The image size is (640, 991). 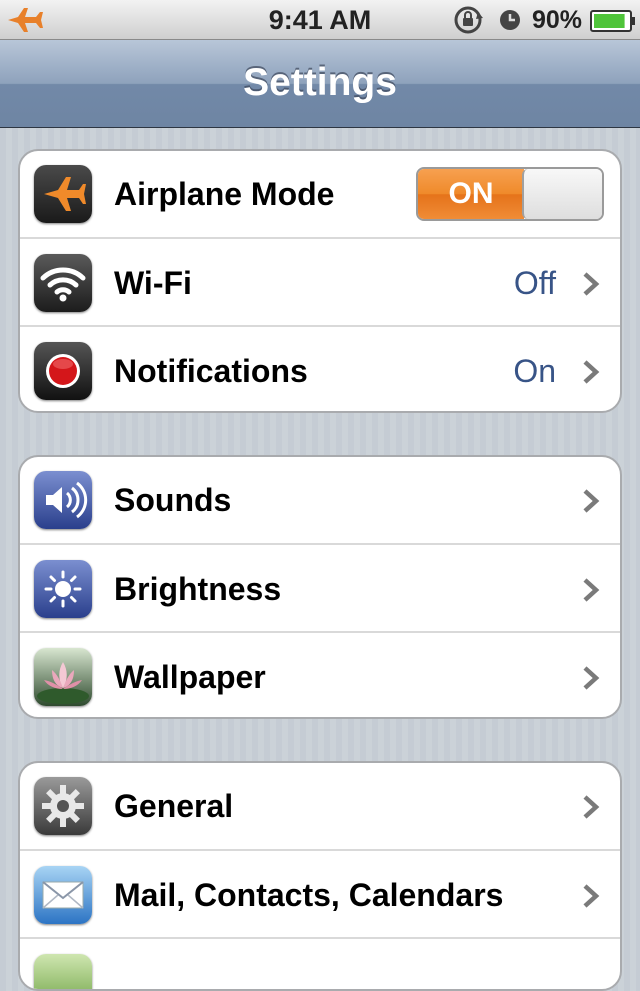 I want to click on settings-row-mail-contacts-calendars: Mail, Contacts, Calendars, so click(x=320, y=893).